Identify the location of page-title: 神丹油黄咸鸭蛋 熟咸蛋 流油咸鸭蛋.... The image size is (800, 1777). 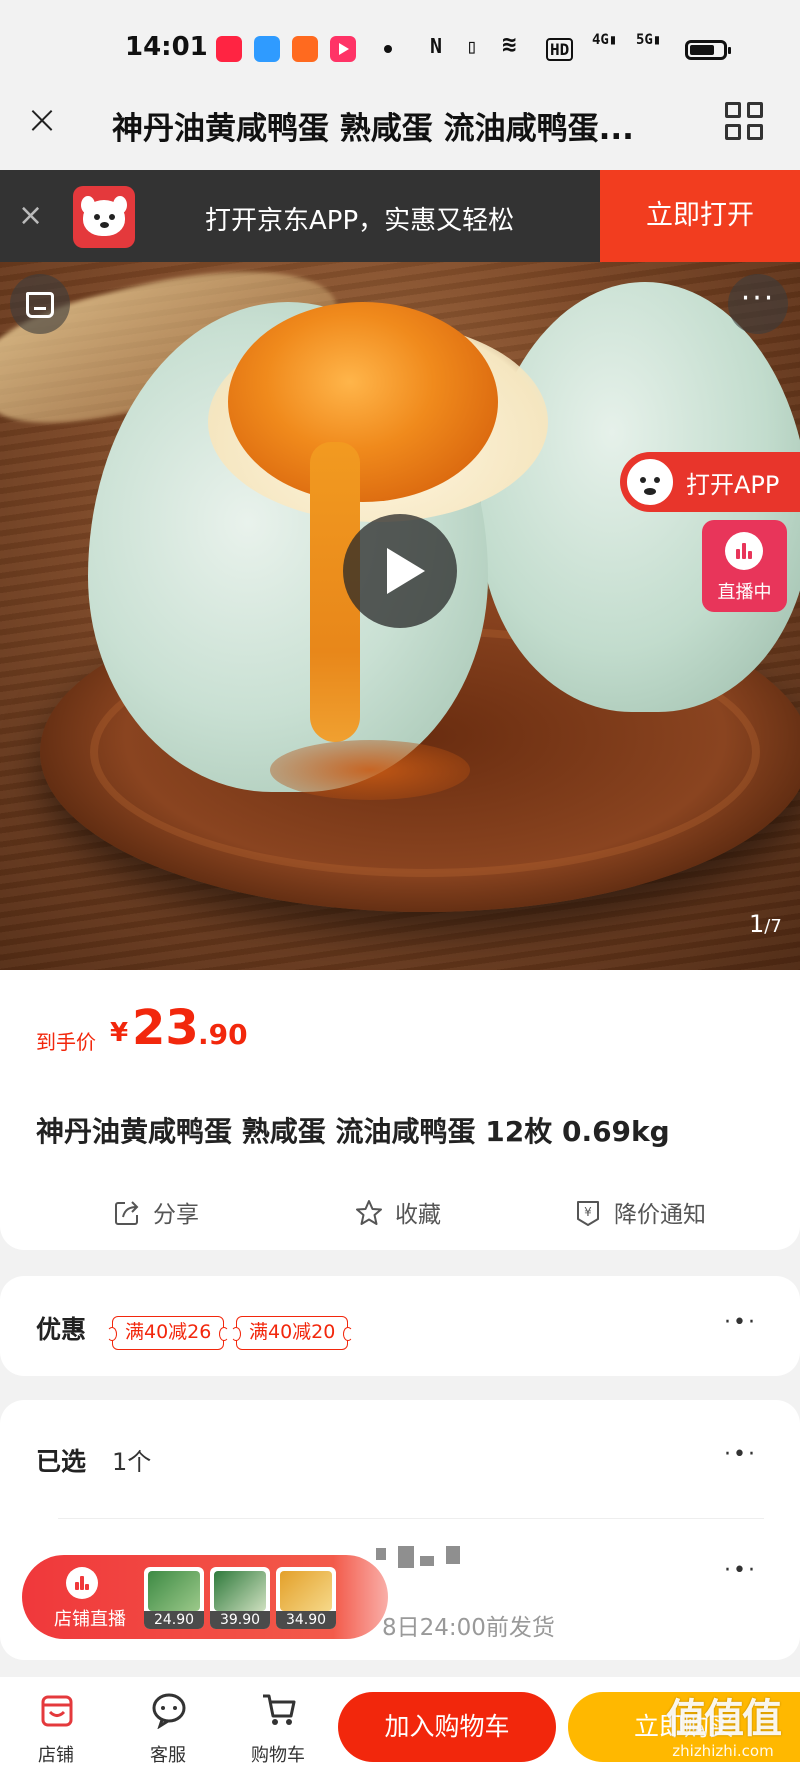
(373, 129).